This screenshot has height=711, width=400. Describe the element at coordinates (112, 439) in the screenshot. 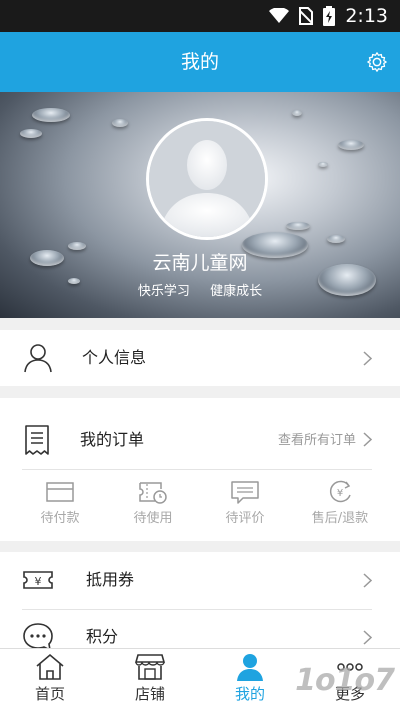

I see `my-orders-label: 我的订单` at that location.